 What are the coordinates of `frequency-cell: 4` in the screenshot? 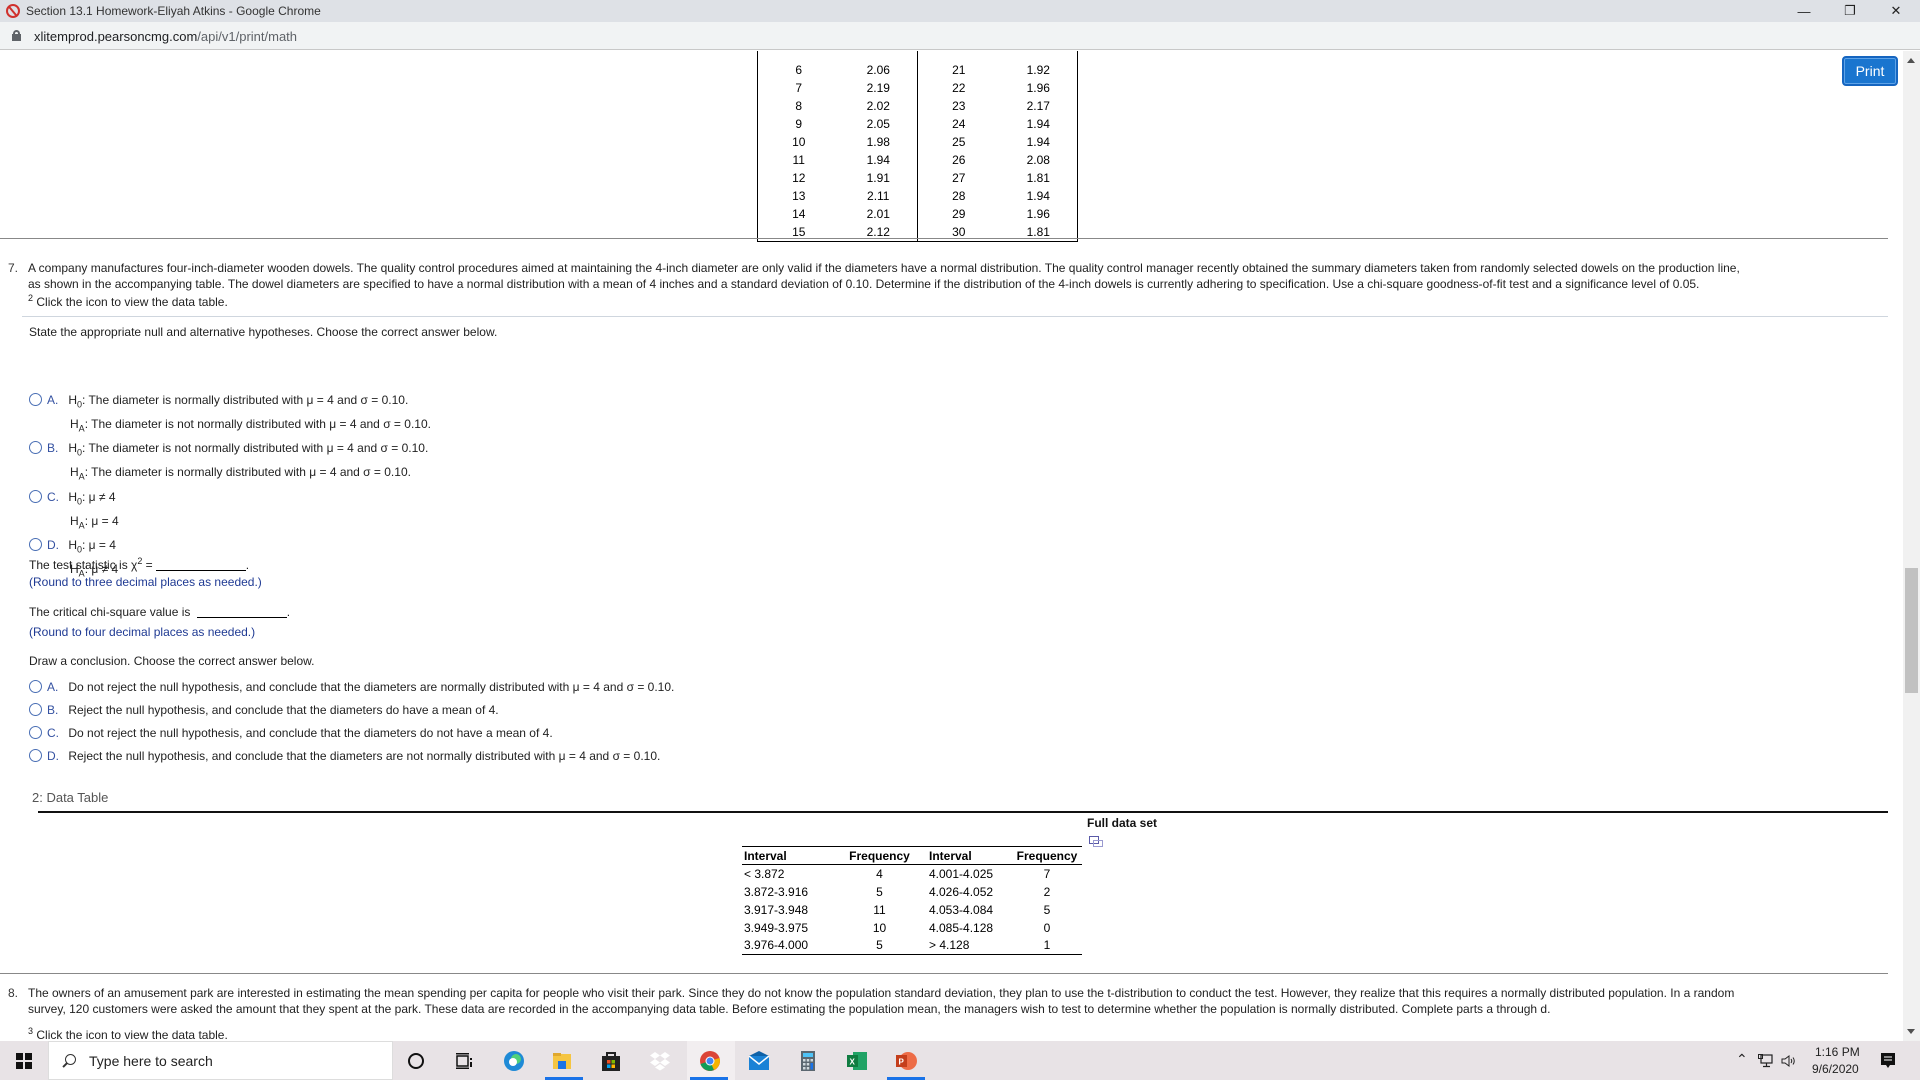 It's located at (879, 873).